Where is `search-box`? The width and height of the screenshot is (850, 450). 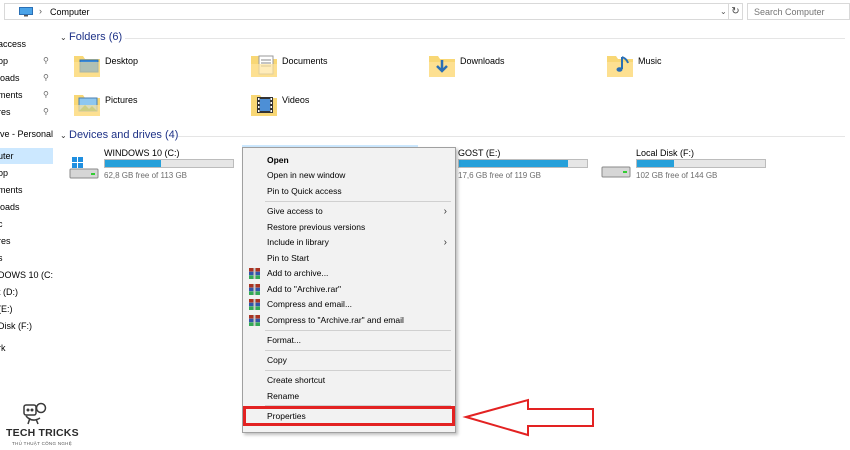
search-box is located at coordinates (798, 11).